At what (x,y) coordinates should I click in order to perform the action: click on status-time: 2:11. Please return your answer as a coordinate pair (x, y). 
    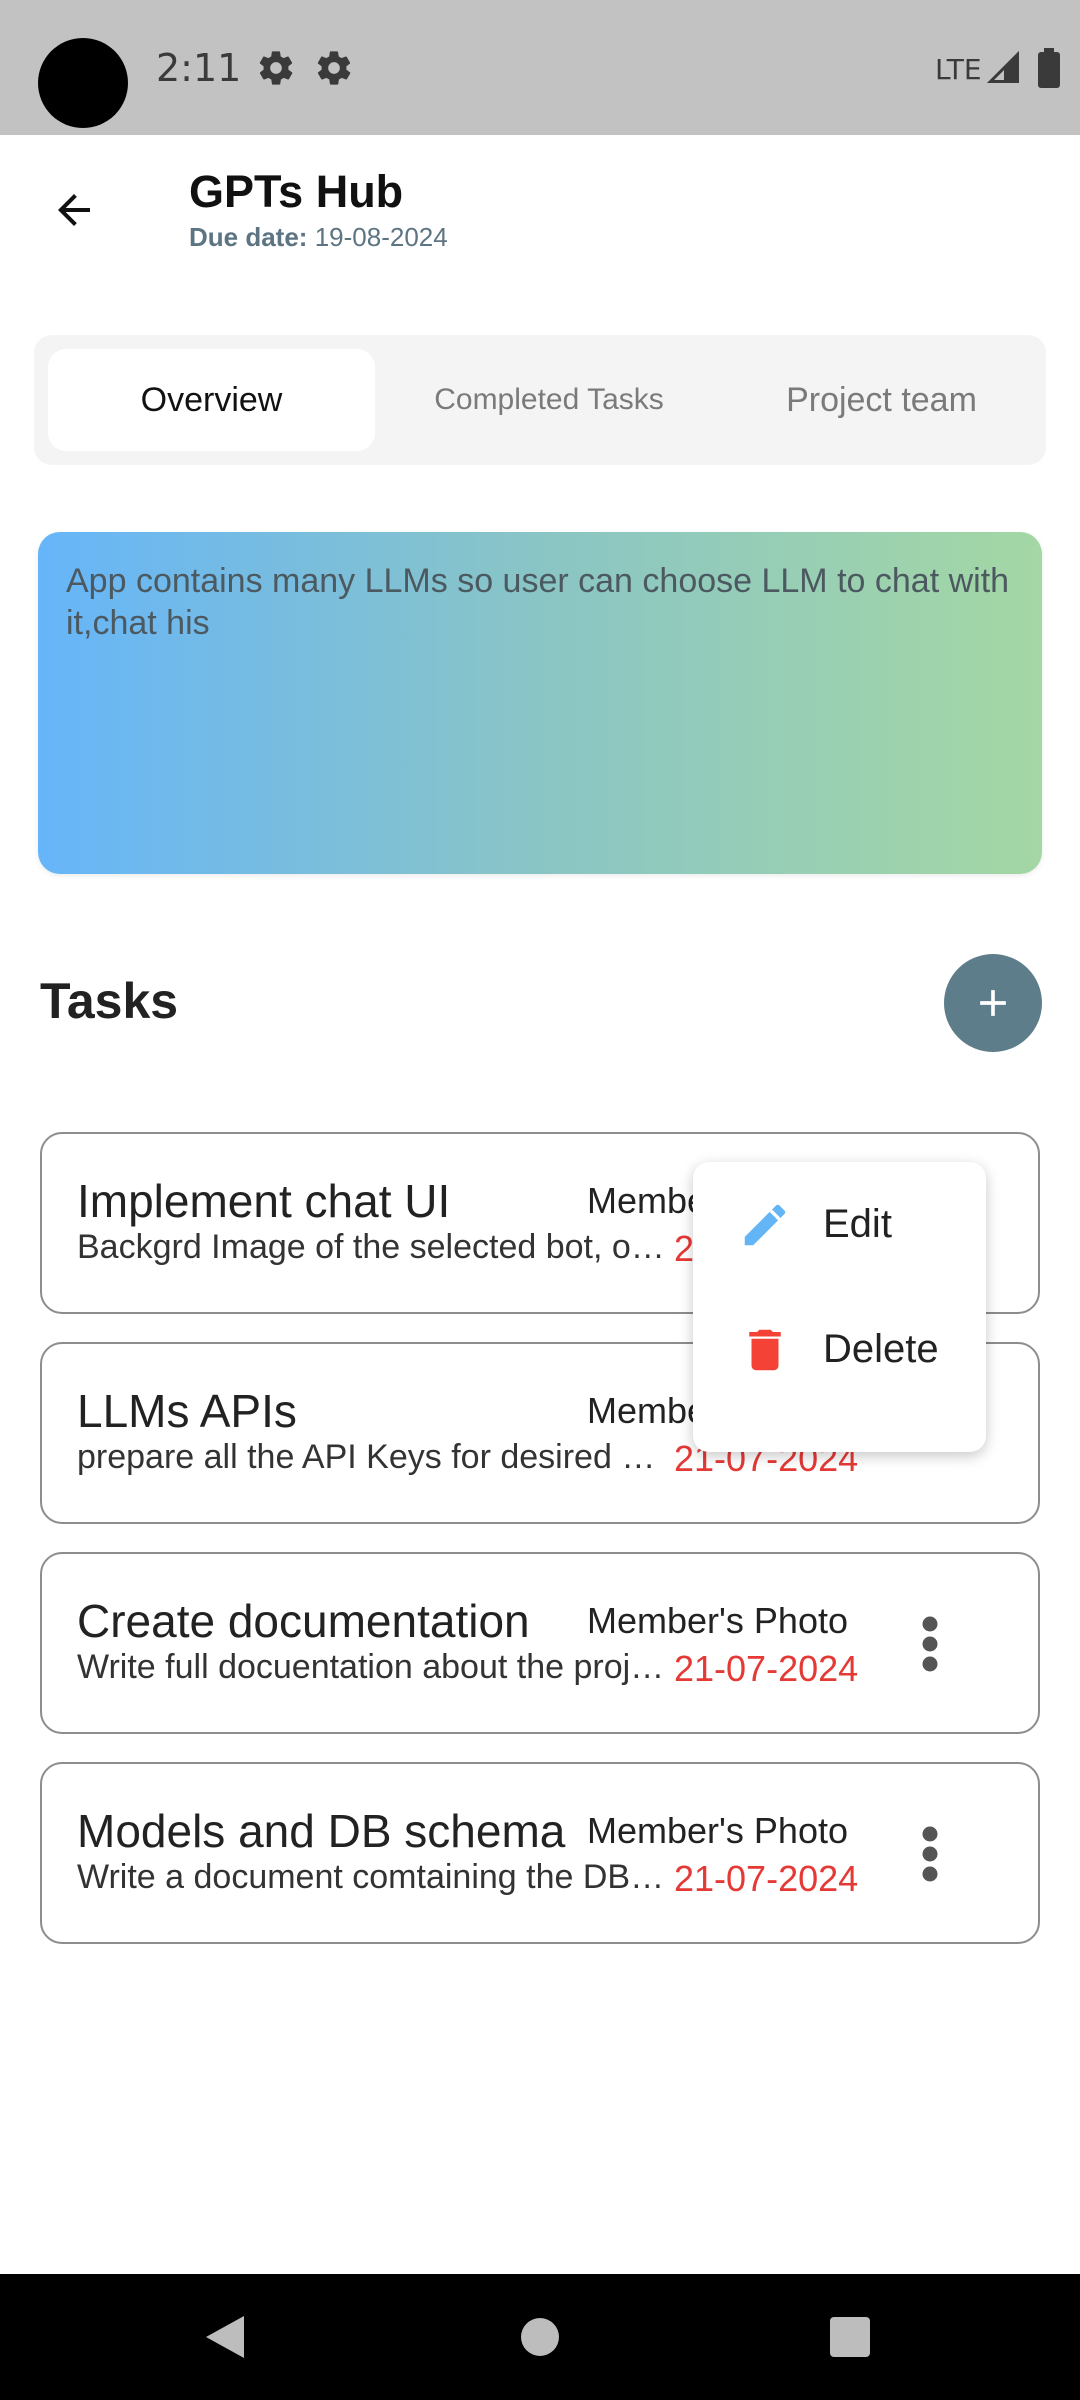
    Looking at the image, I should click on (199, 68).